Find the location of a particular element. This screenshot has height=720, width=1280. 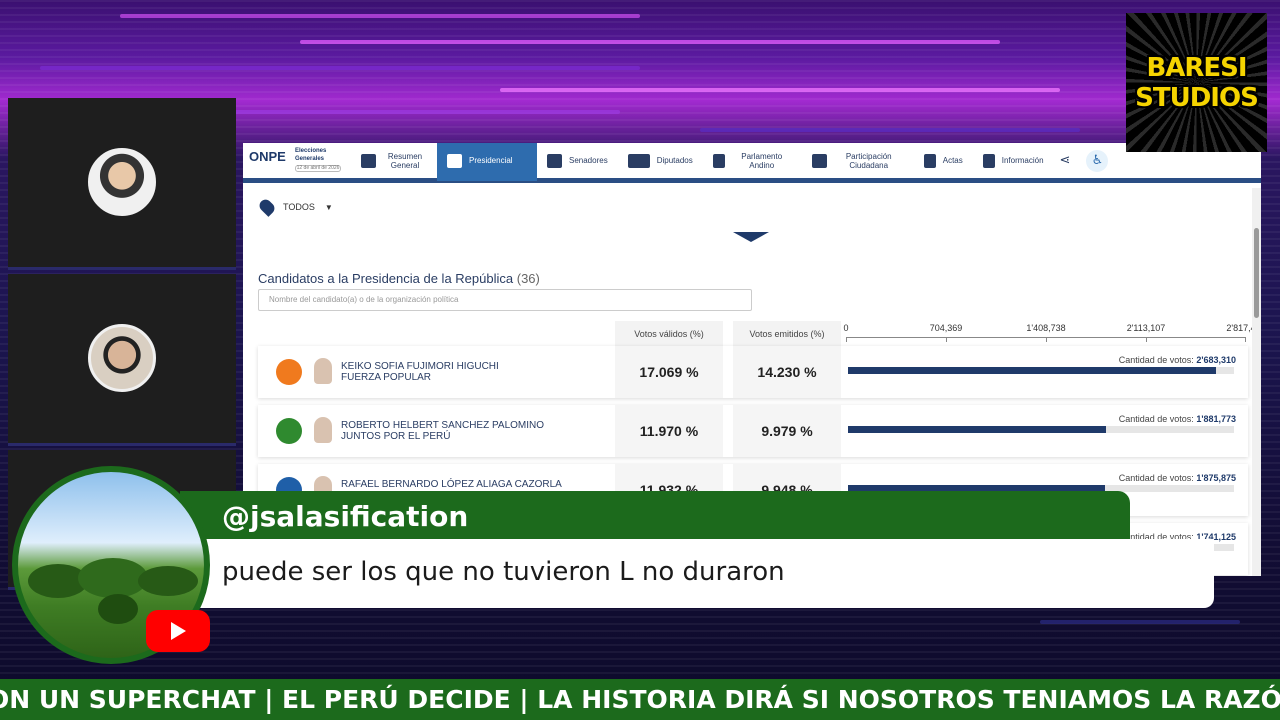

nav-label: Senadores is located at coordinates (588, 160).